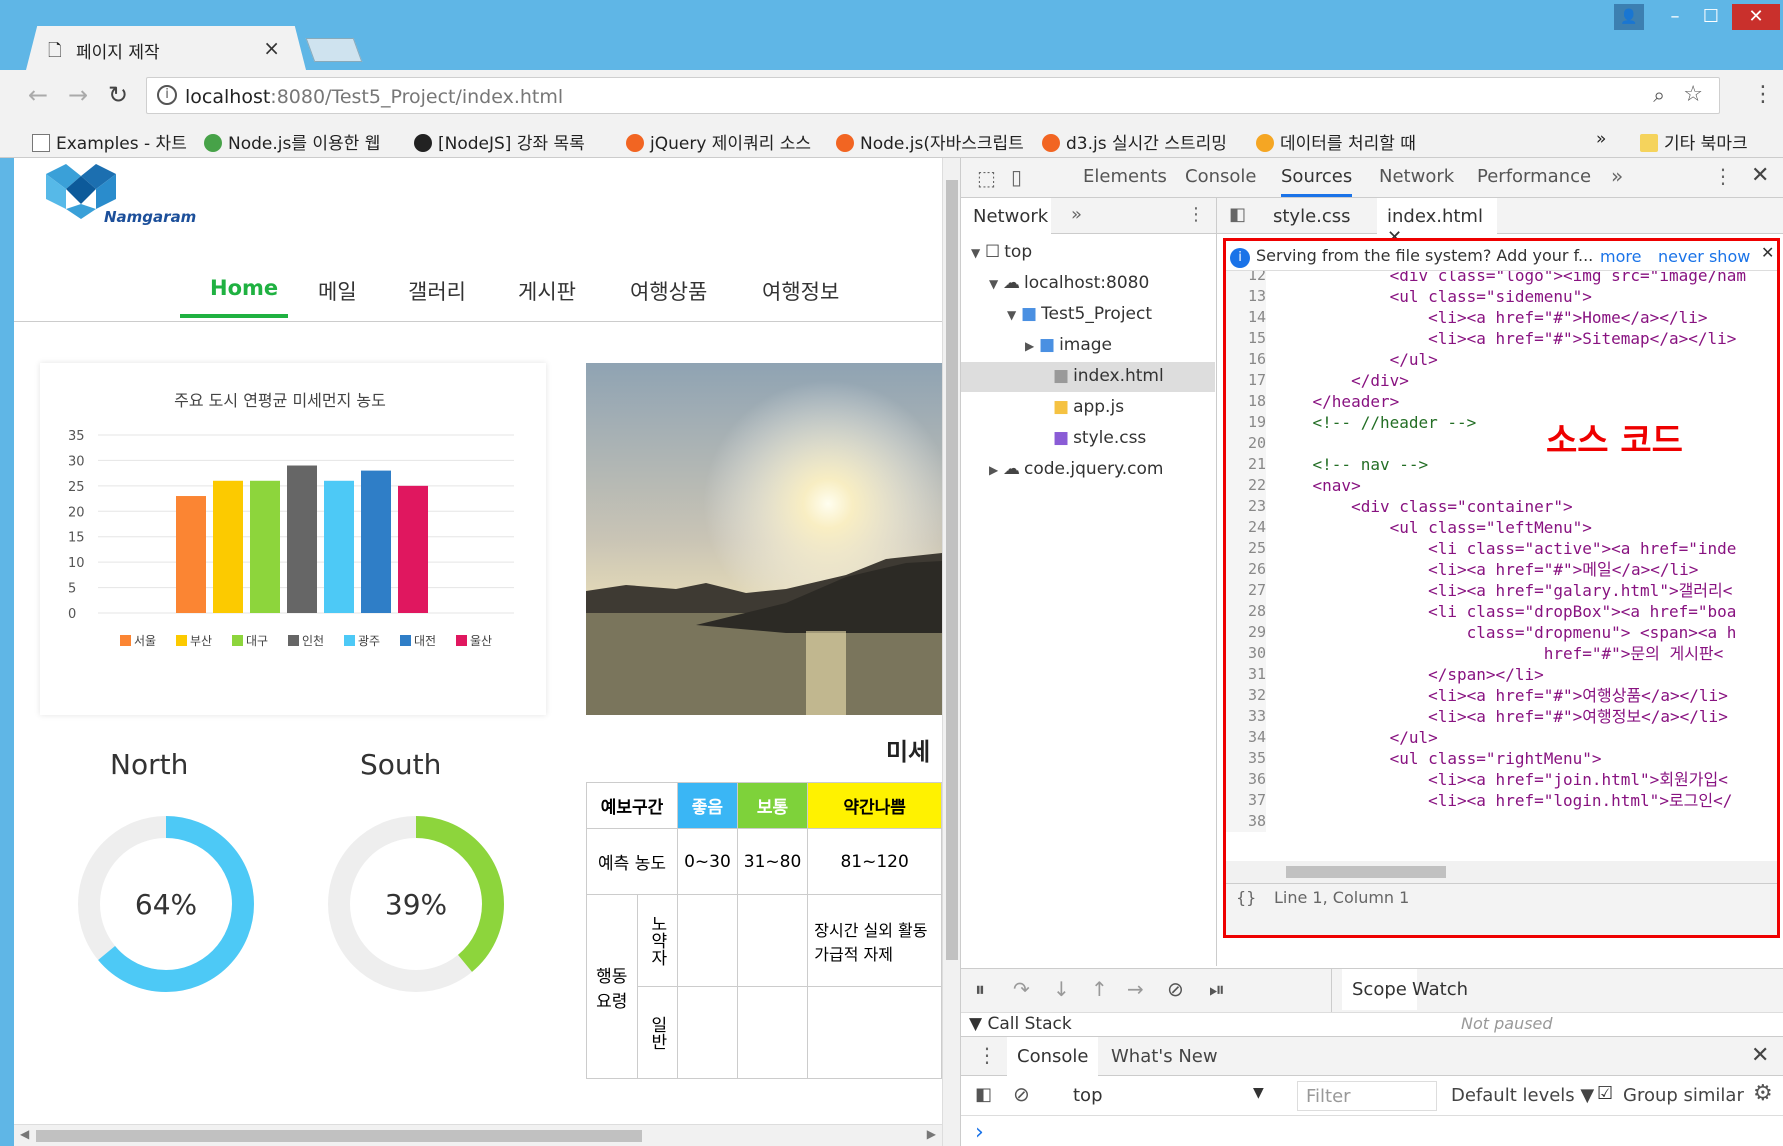 The width and height of the screenshot is (1783, 1146). I want to click on drawer-console-tab: Console, so click(1053, 1056).